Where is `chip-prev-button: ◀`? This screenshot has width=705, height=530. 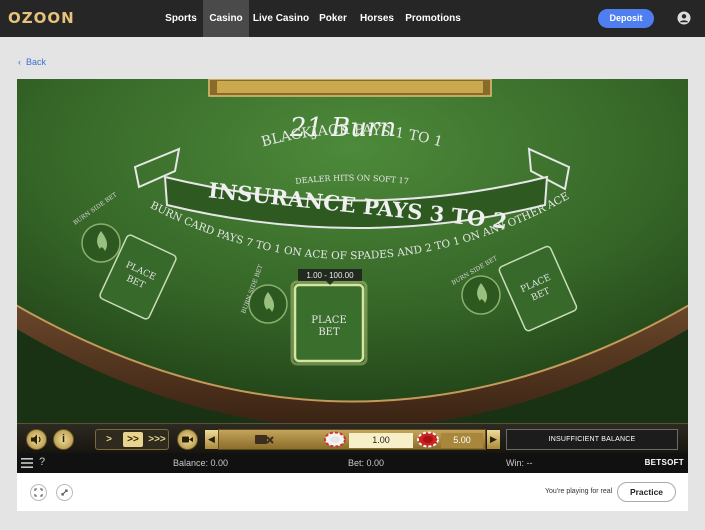
chip-prev-button: ◀ is located at coordinates (211, 439).